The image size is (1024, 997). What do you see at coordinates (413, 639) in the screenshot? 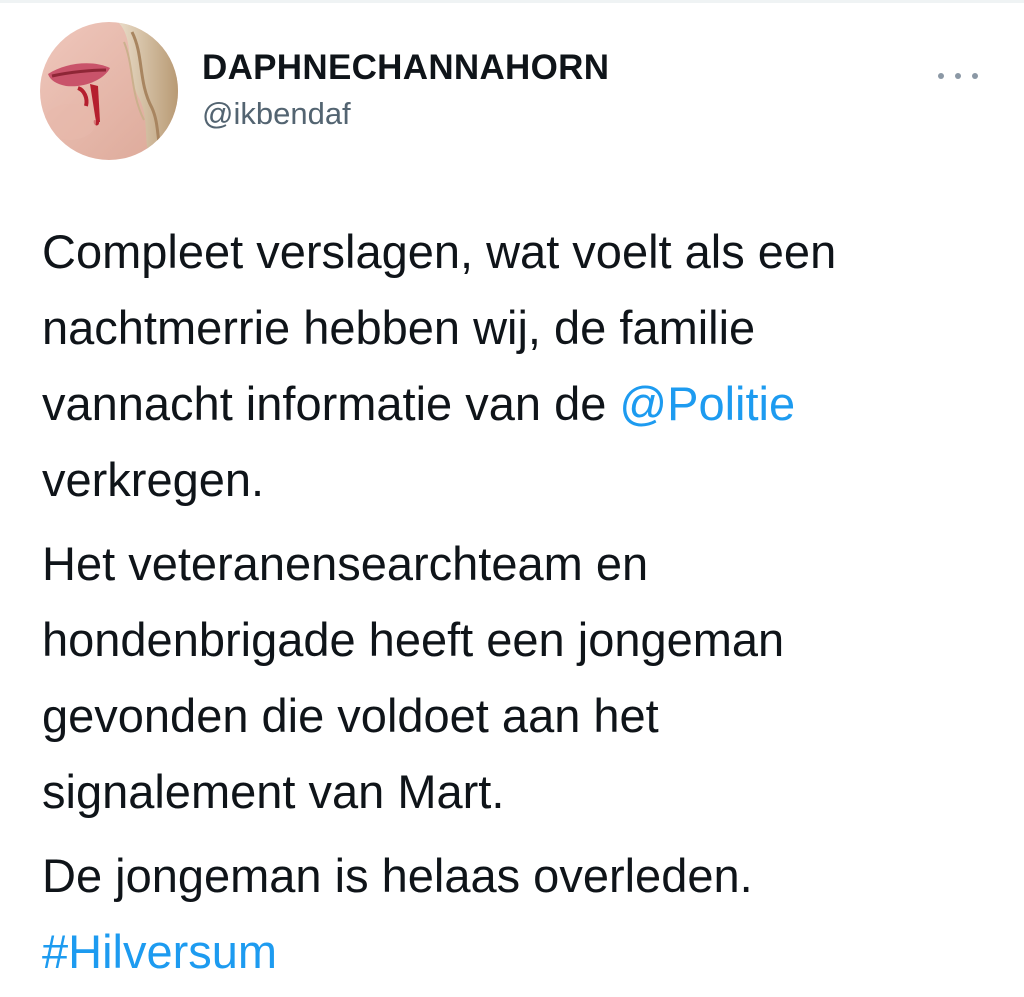
I see `text-line: hondenbrigade heeft een jongeman` at bounding box center [413, 639].